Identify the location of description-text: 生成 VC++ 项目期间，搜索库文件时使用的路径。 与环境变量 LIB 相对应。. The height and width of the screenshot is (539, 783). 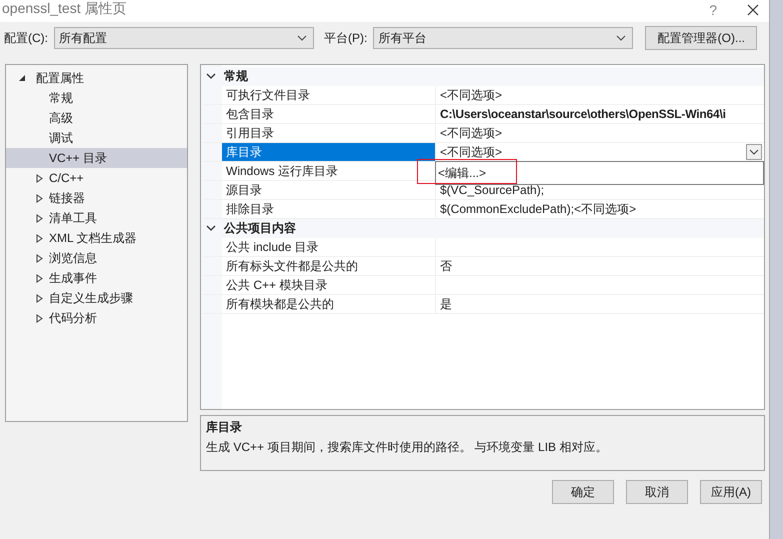
(407, 447).